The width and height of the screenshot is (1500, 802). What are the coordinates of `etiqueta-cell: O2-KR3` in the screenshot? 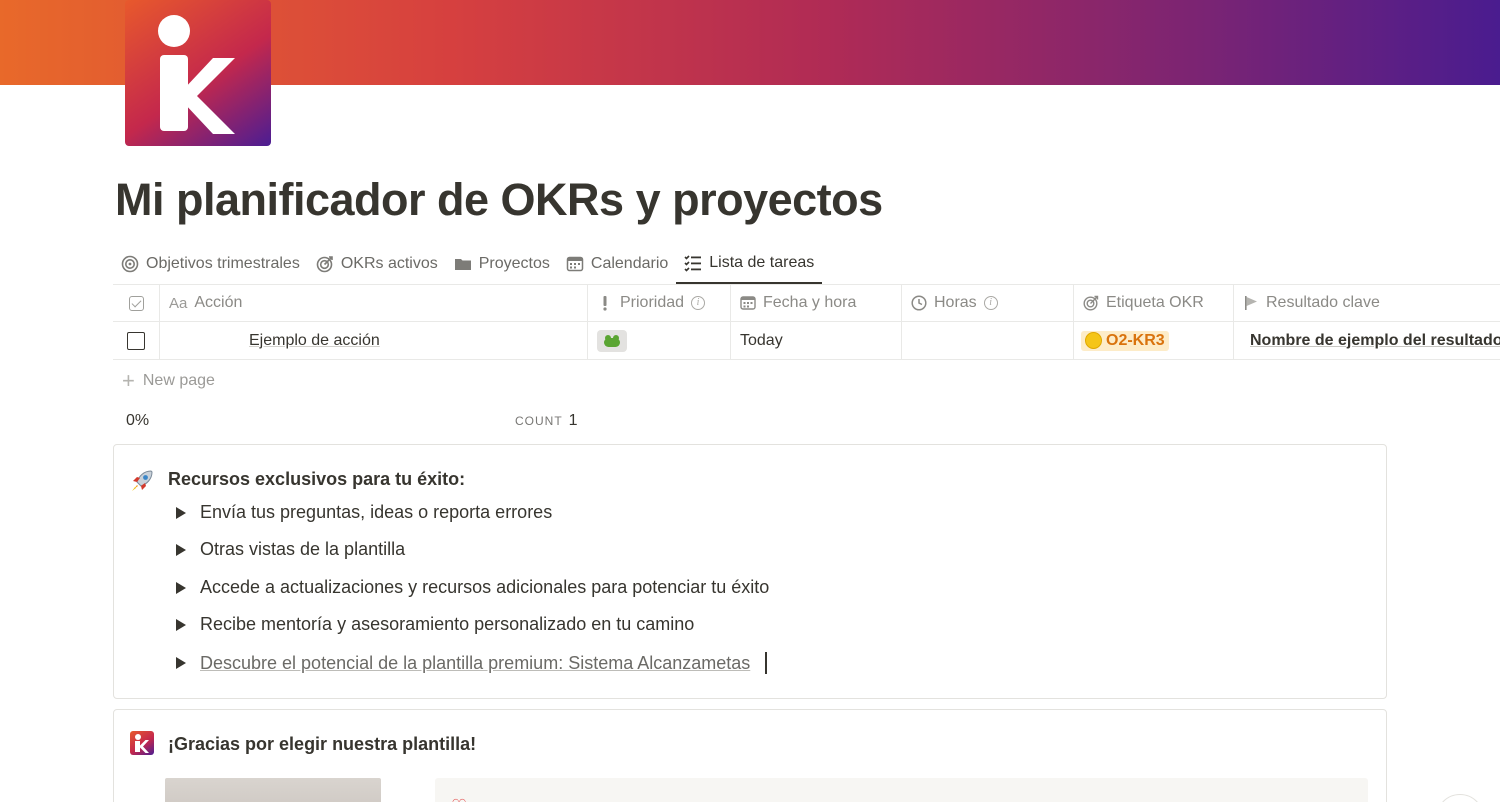 It's located at (1154, 340).